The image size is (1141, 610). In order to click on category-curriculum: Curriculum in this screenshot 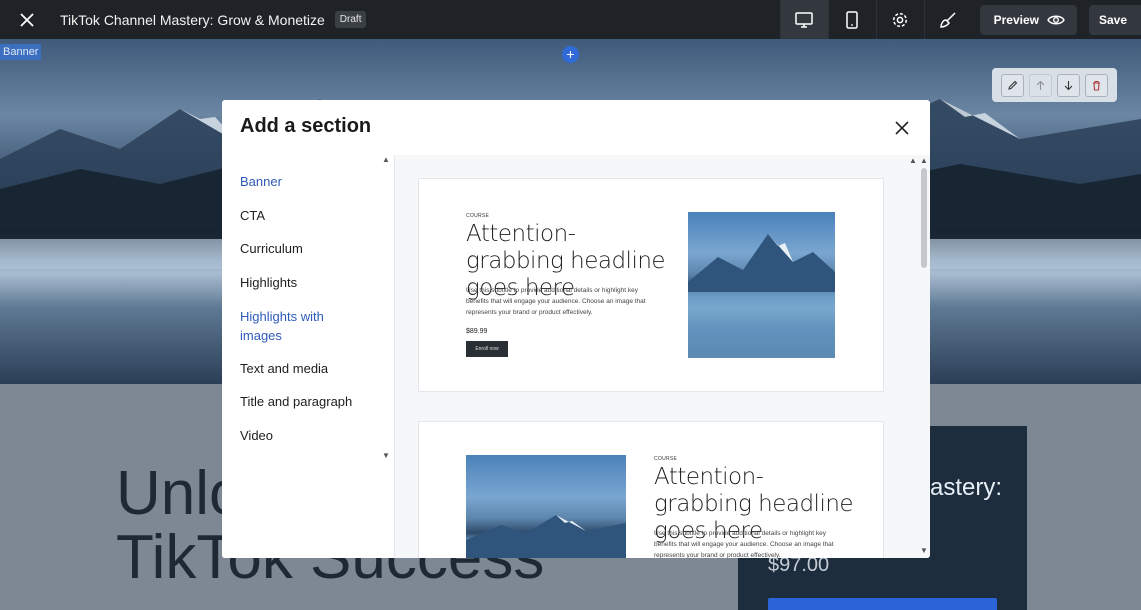, I will do `click(271, 248)`.